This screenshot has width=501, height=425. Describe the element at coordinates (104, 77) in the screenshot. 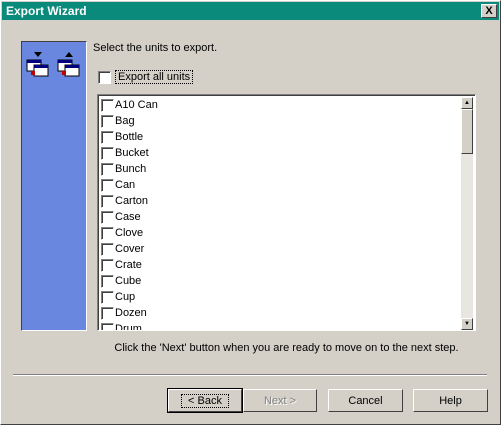

I see `export-all-check` at that location.